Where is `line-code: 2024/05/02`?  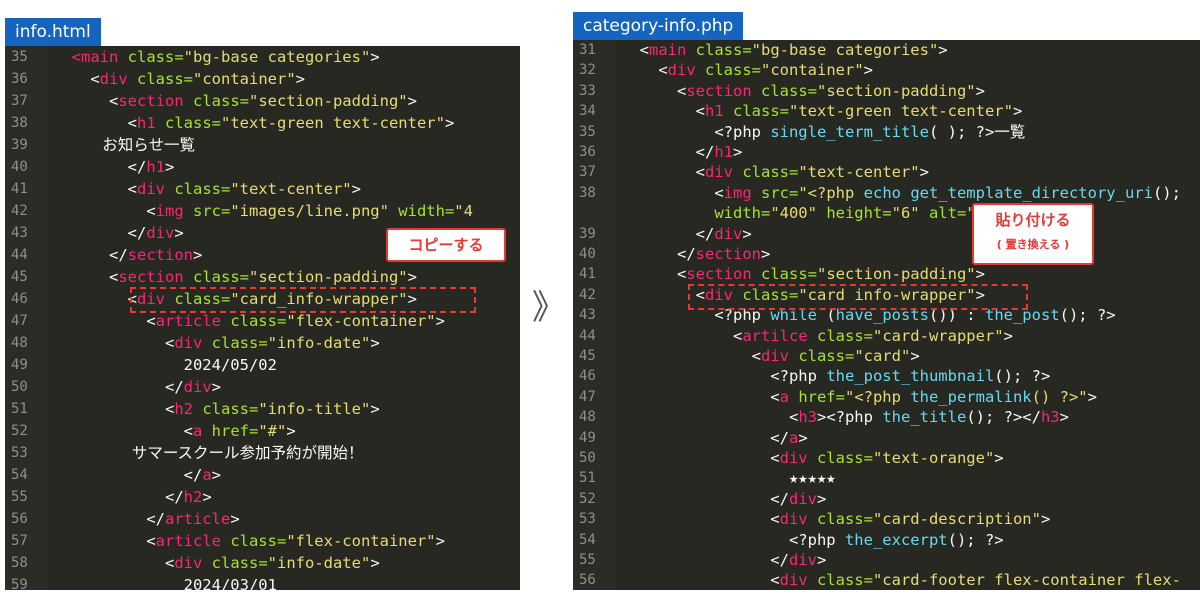 line-code: 2024/05/02 is located at coordinates (165, 365).